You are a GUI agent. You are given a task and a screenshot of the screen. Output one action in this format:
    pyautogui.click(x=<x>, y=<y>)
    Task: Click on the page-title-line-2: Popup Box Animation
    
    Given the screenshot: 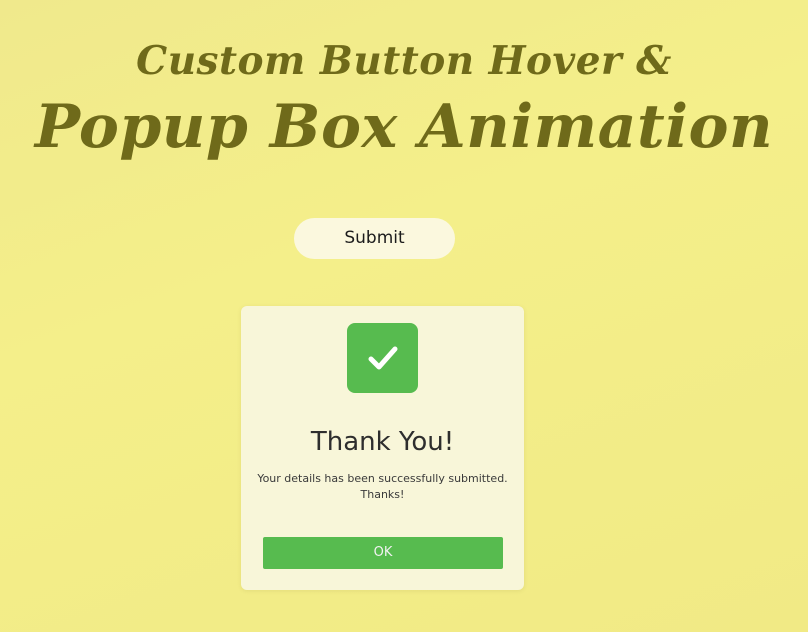 What is the action you would take?
    pyautogui.click(x=404, y=127)
    